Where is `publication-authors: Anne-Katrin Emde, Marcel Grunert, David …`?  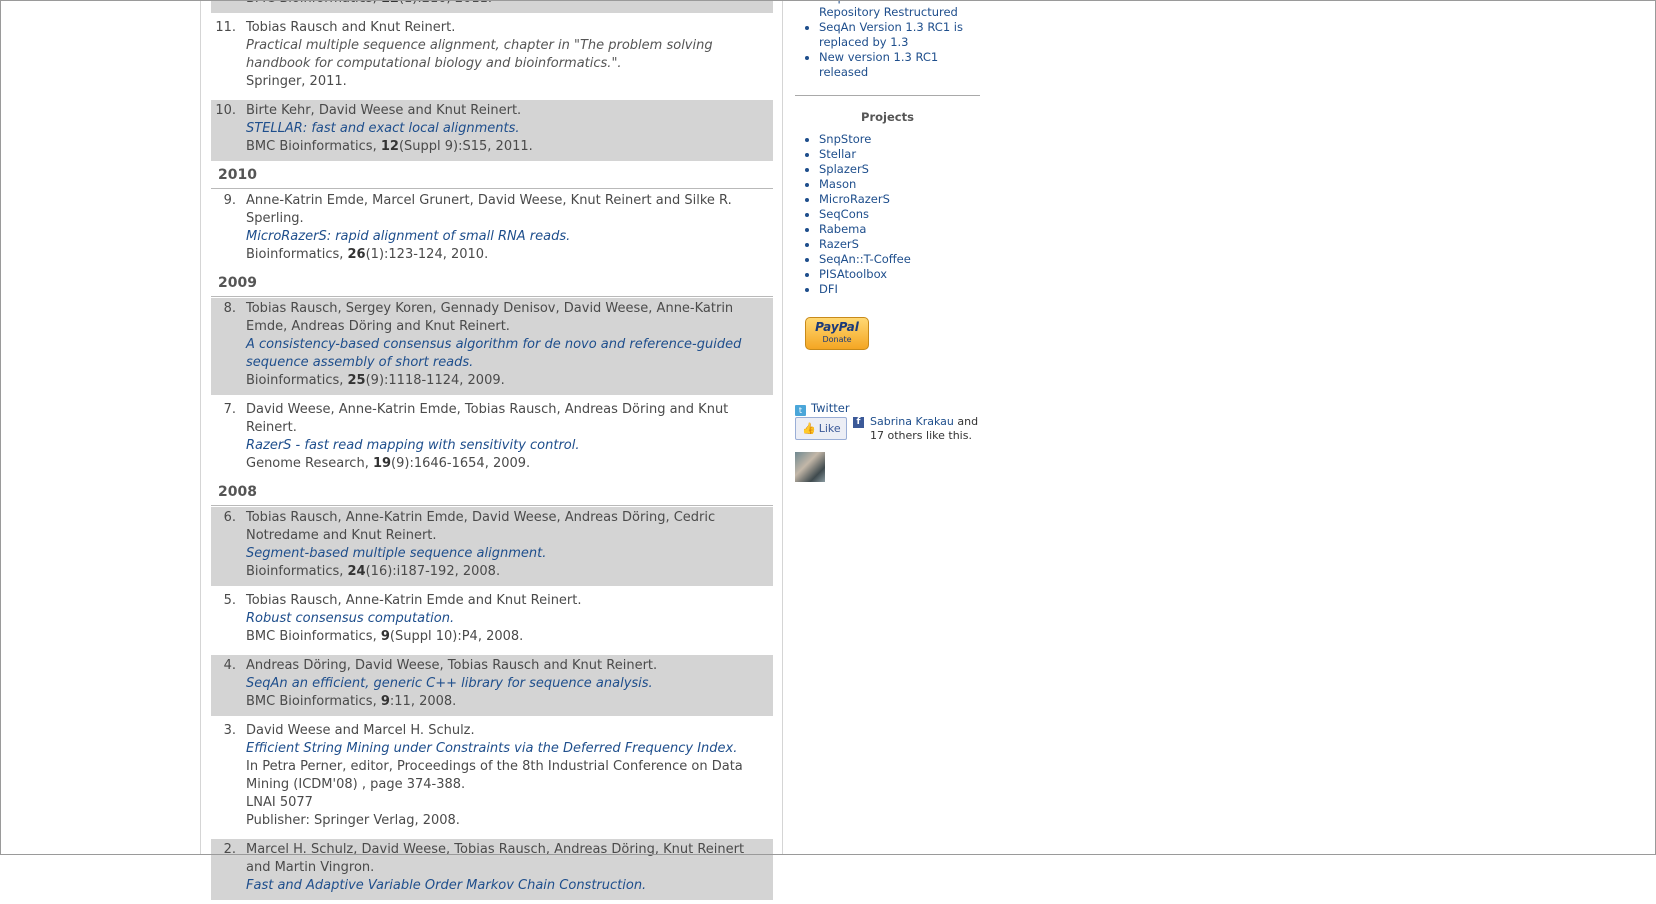
publication-authors: Anne-Katrin Emde, Marcel Grunert, David … is located at coordinates (489, 209).